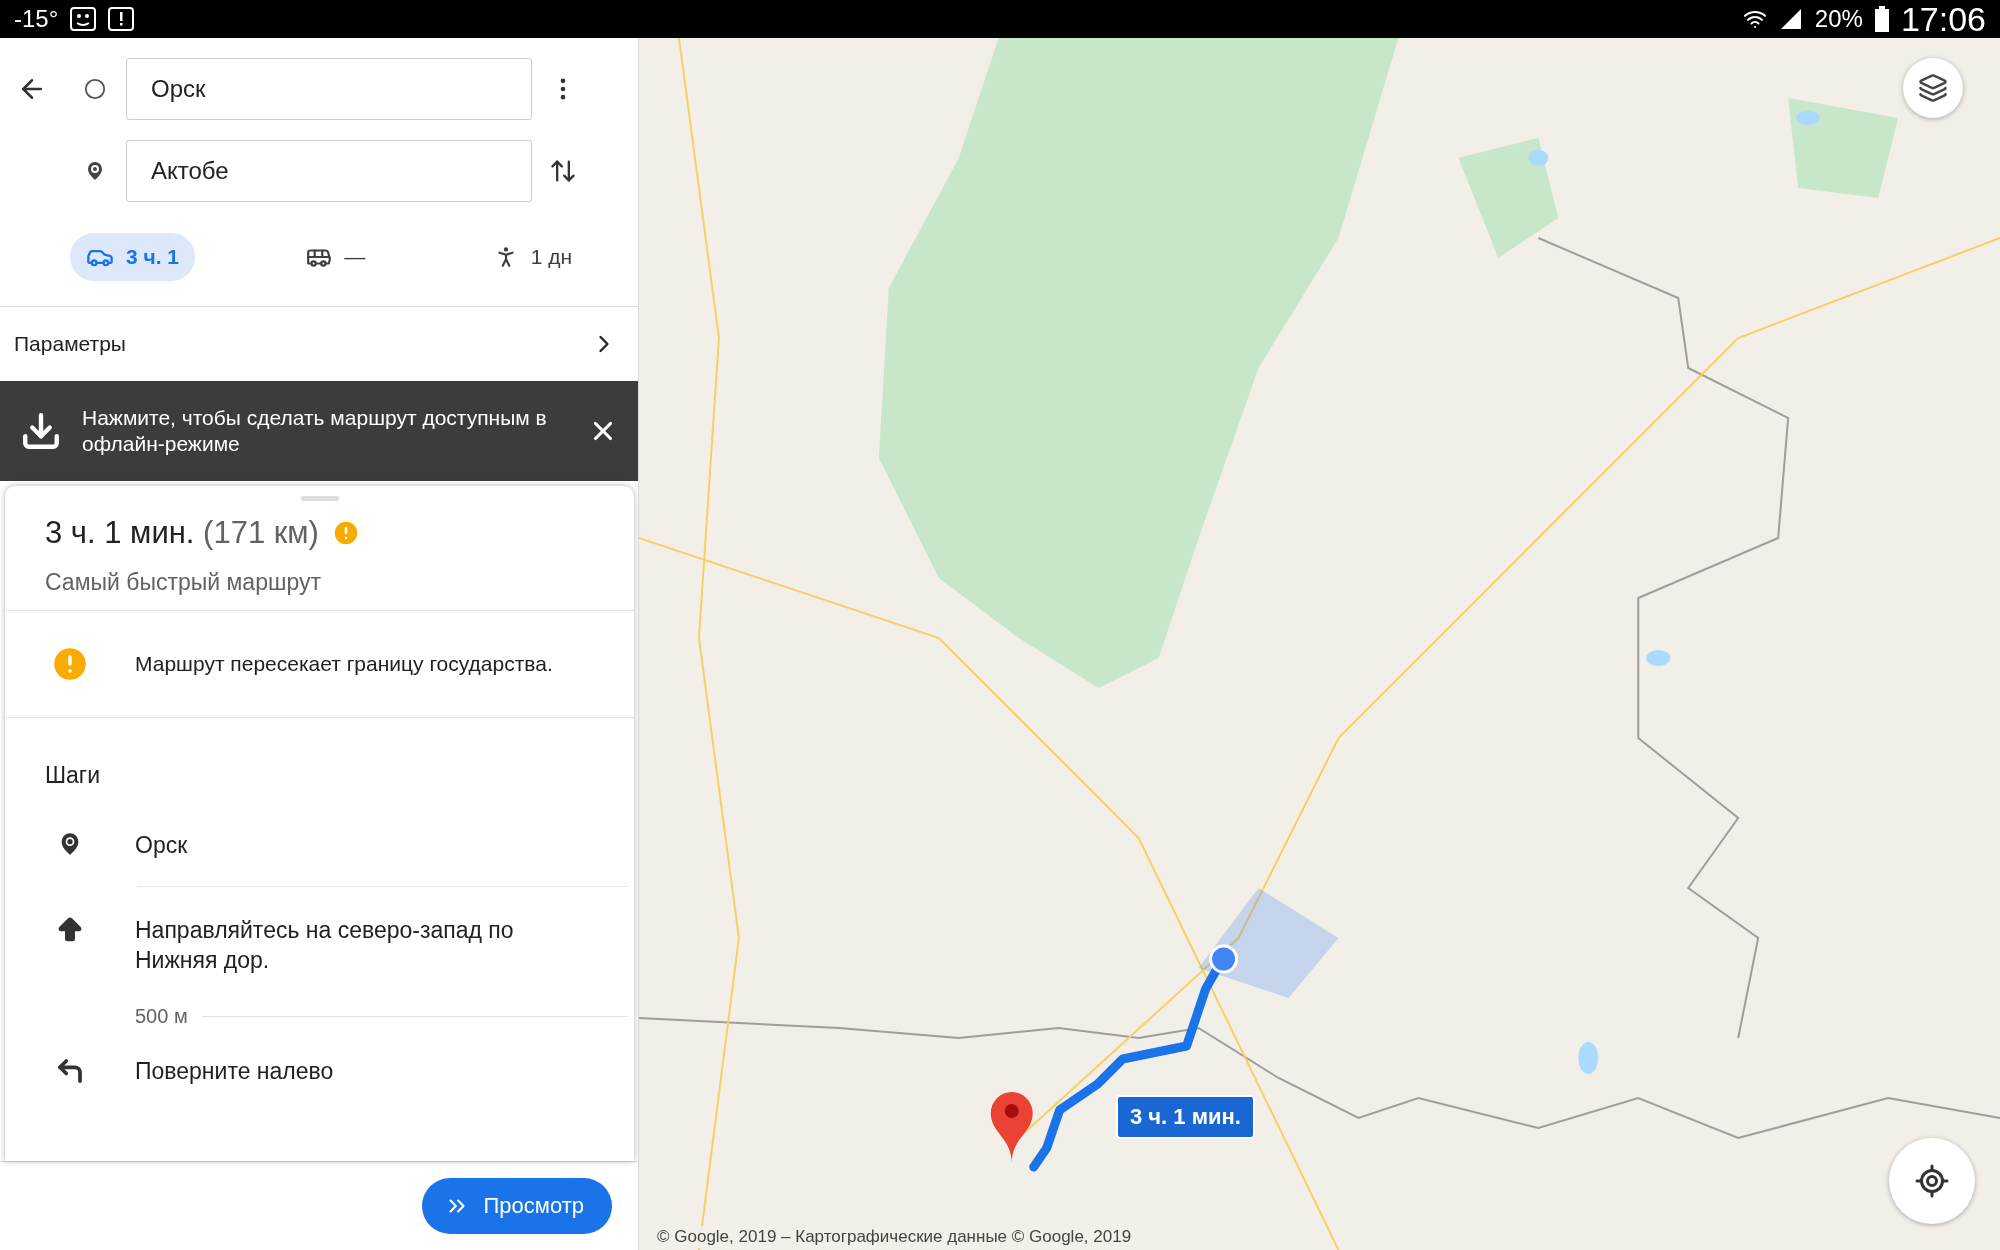 This screenshot has height=1250, width=2000. I want to click on locate-icon, so click(1932, 1181).